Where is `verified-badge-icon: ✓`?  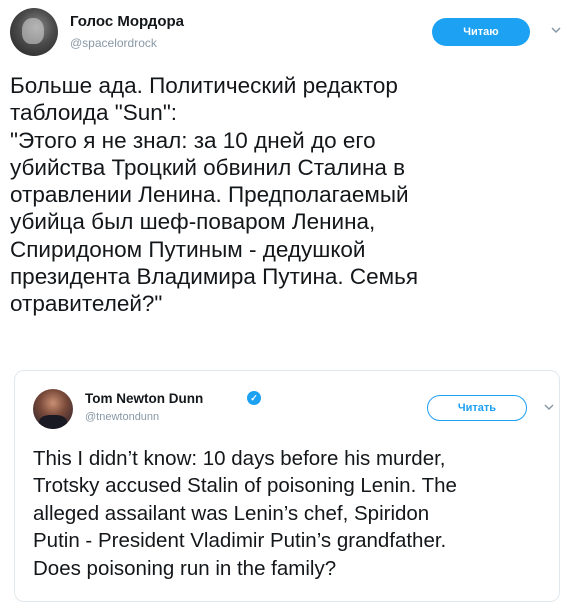 verified-badge-icon: ✓ is located at coordinates (254, 398).